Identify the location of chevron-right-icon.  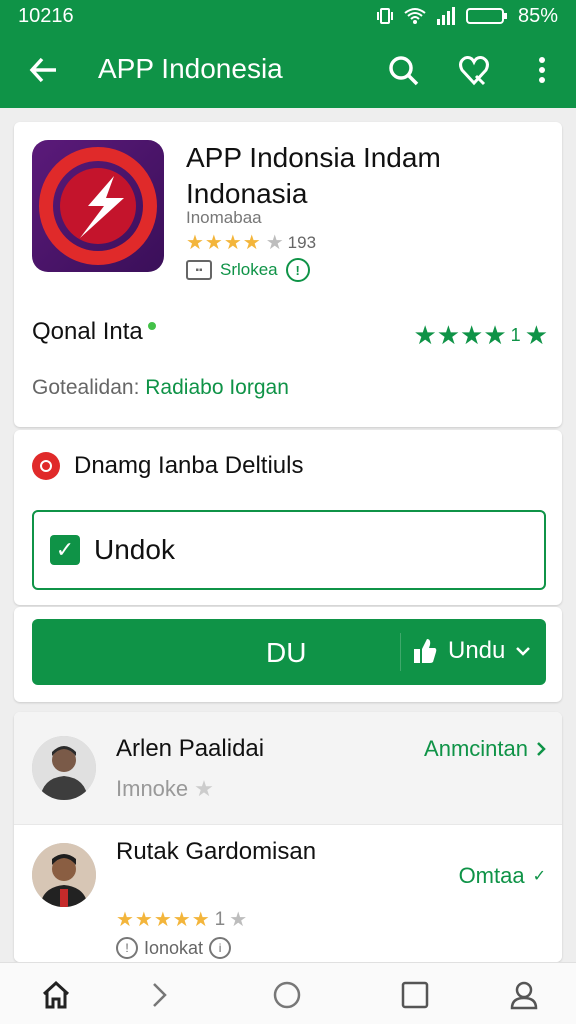
(541, 749).